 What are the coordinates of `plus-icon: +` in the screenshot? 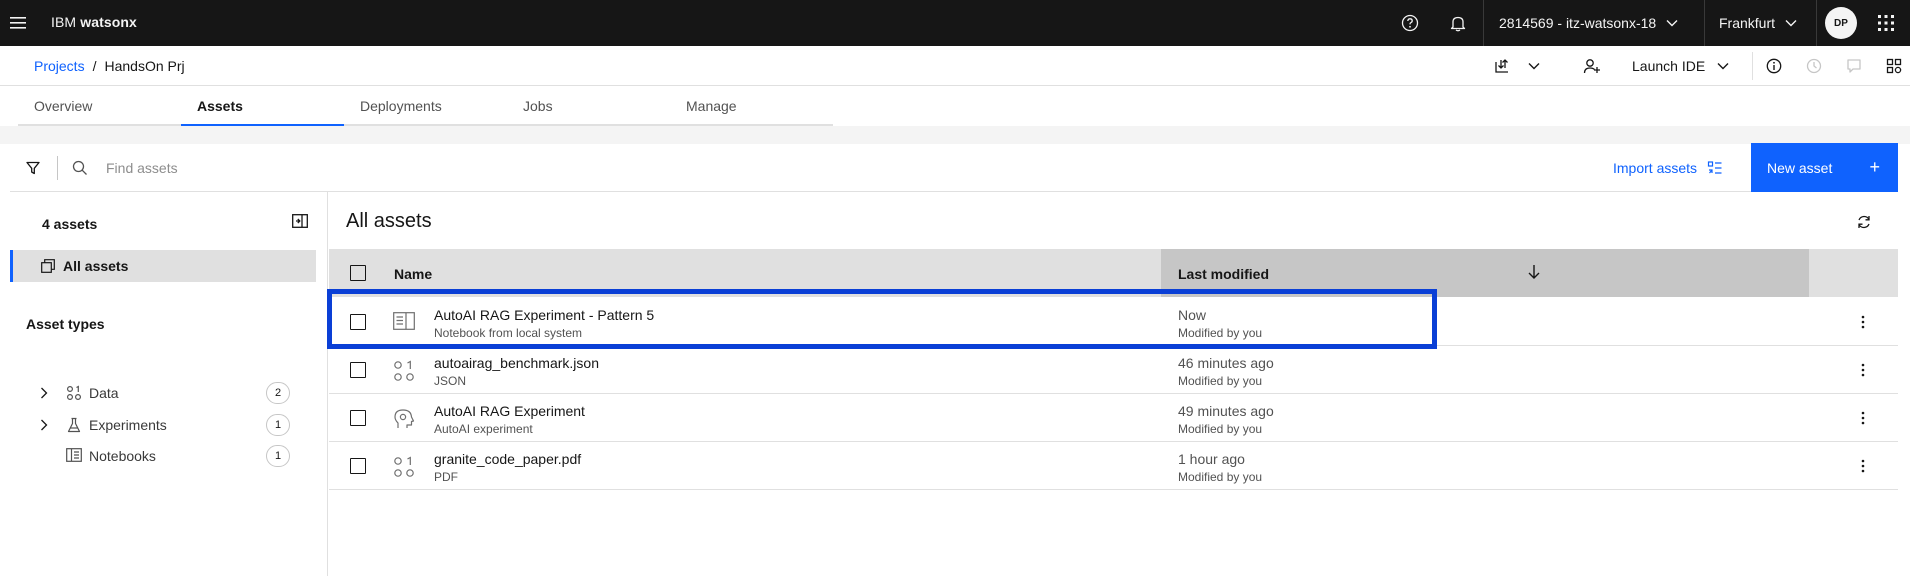 It's located at (1874, 167).